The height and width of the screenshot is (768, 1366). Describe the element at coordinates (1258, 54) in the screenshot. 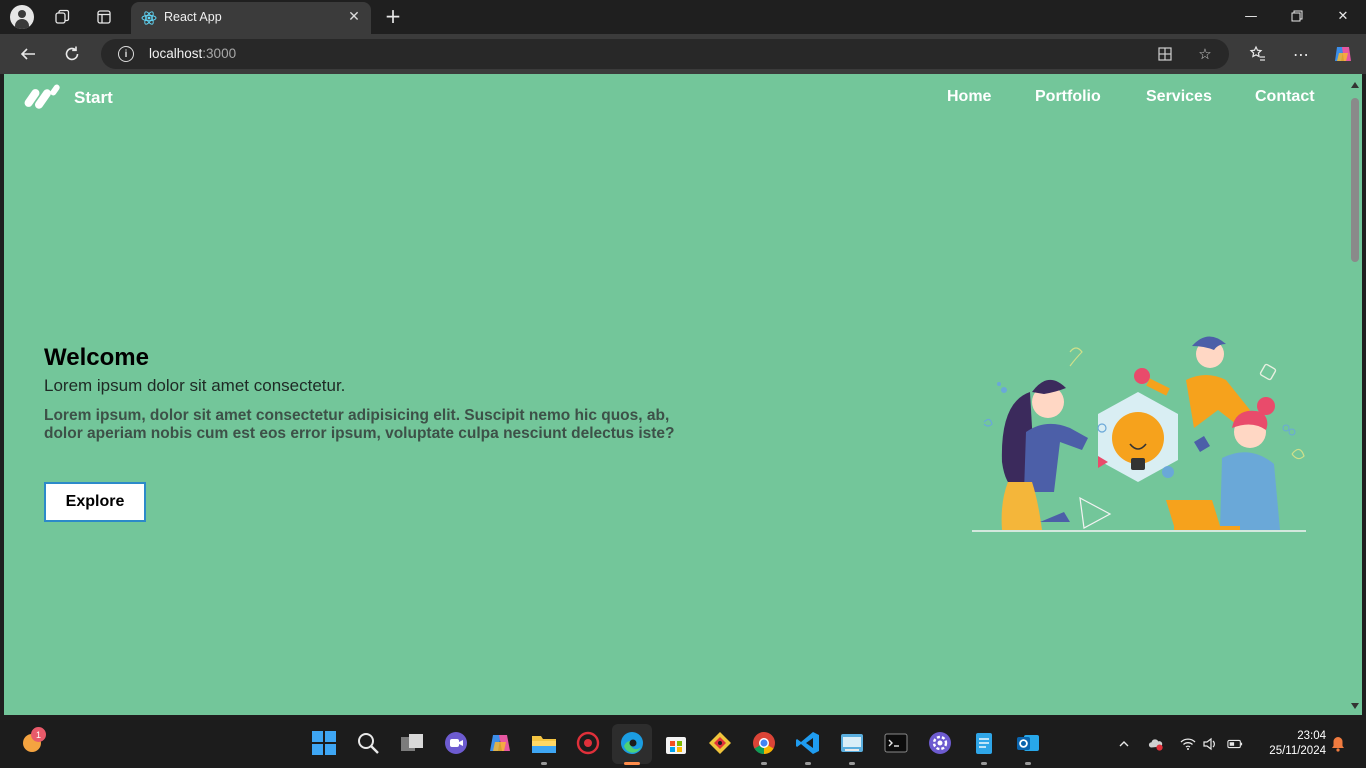

I see `favorites-icon` at that location.